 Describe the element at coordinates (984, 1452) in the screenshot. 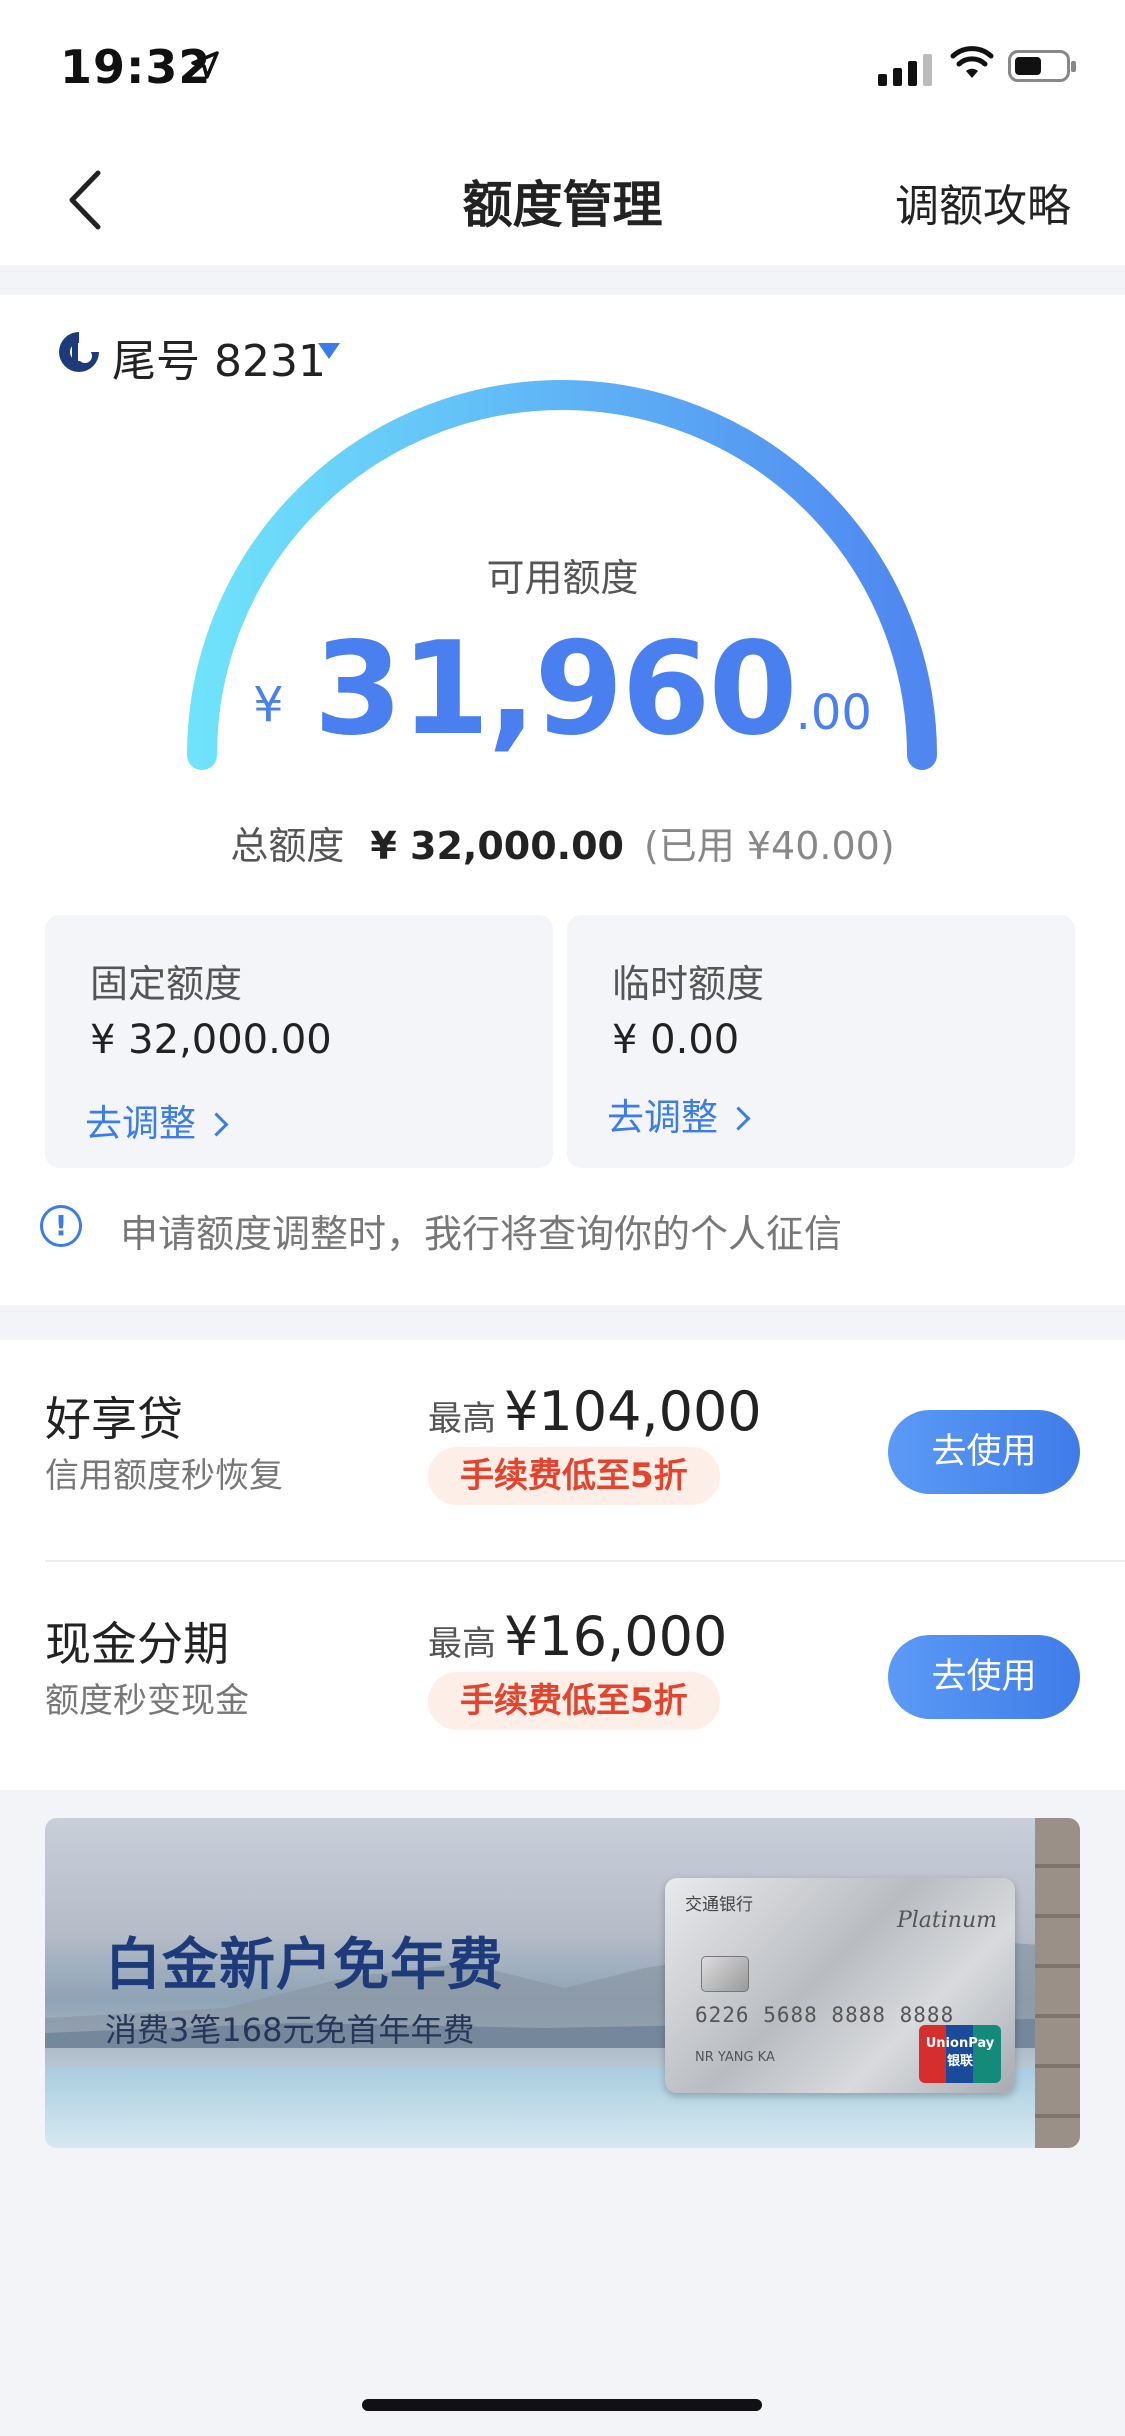

I see `use-haoxiangdai-button: 去使用` at that location.